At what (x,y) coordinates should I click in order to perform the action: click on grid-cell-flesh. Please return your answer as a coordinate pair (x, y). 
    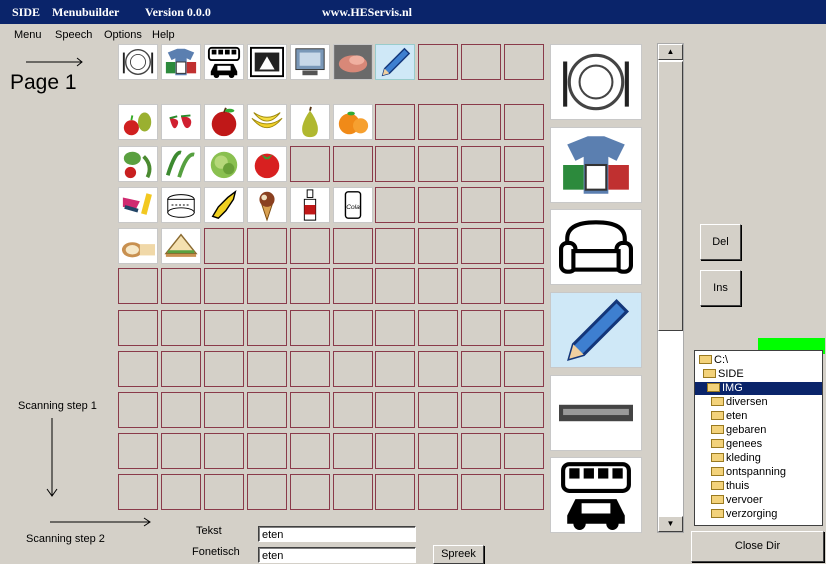
    Looking at the image, I should click on (353, 62).